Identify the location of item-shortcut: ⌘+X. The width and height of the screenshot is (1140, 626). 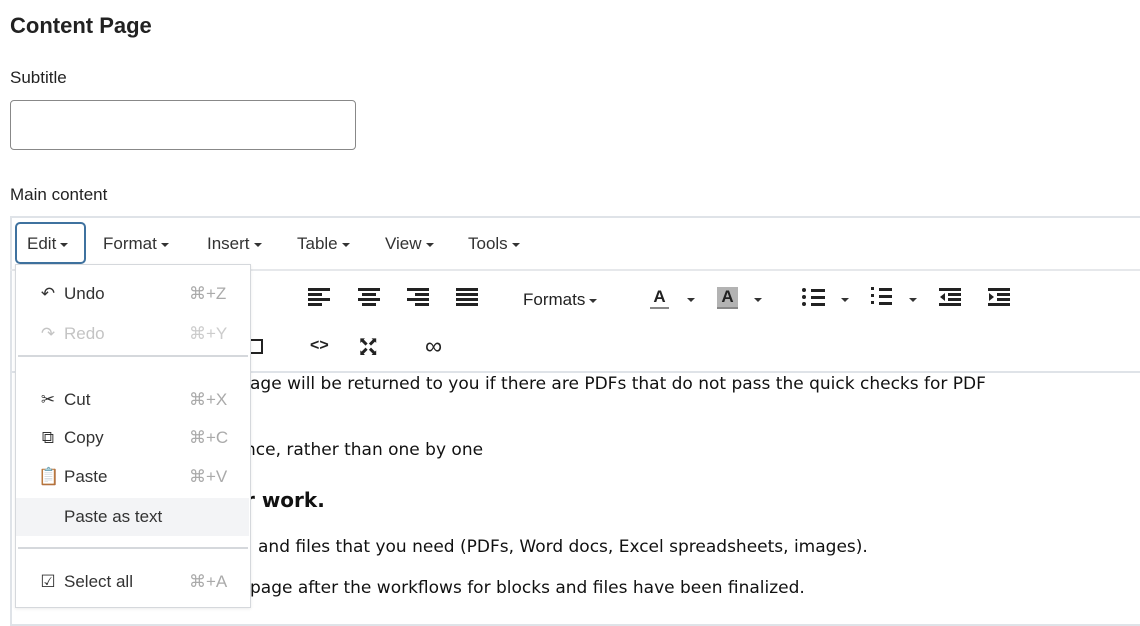
(208, 399).